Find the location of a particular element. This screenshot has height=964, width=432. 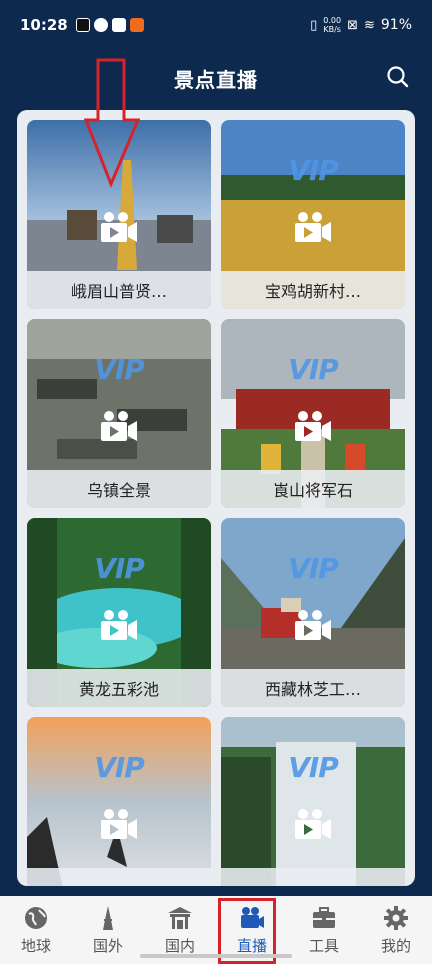

vibrate-icon: ▯ is located at coordinates (314, 25).